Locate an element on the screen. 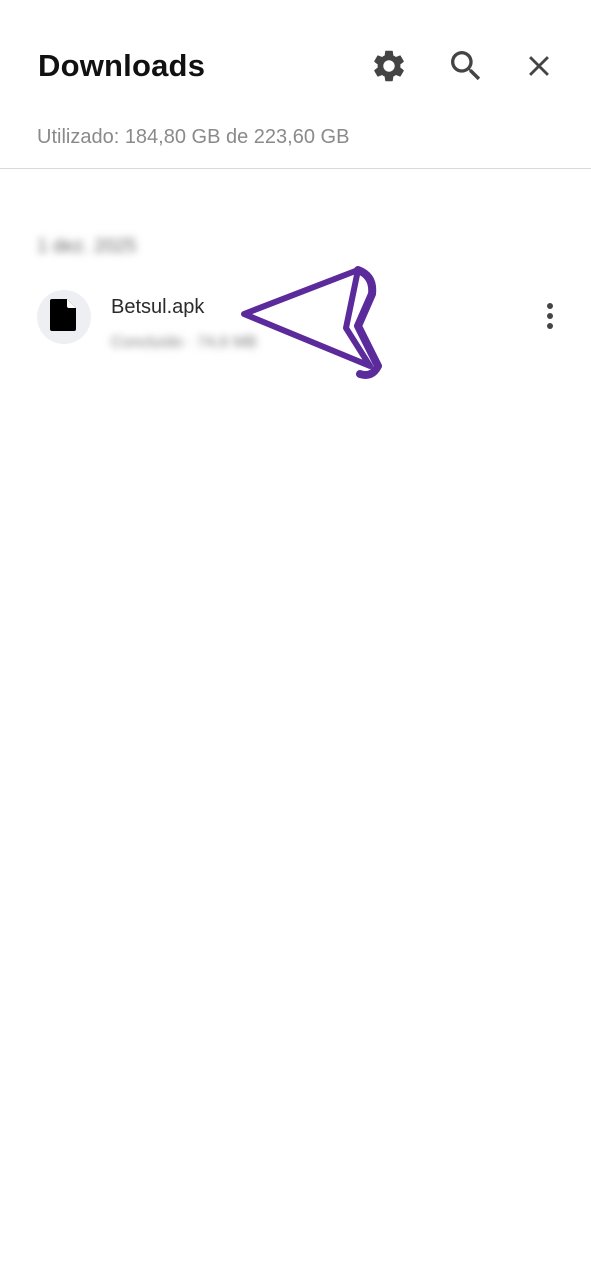  search-icon is located at coordinates (466, 68).